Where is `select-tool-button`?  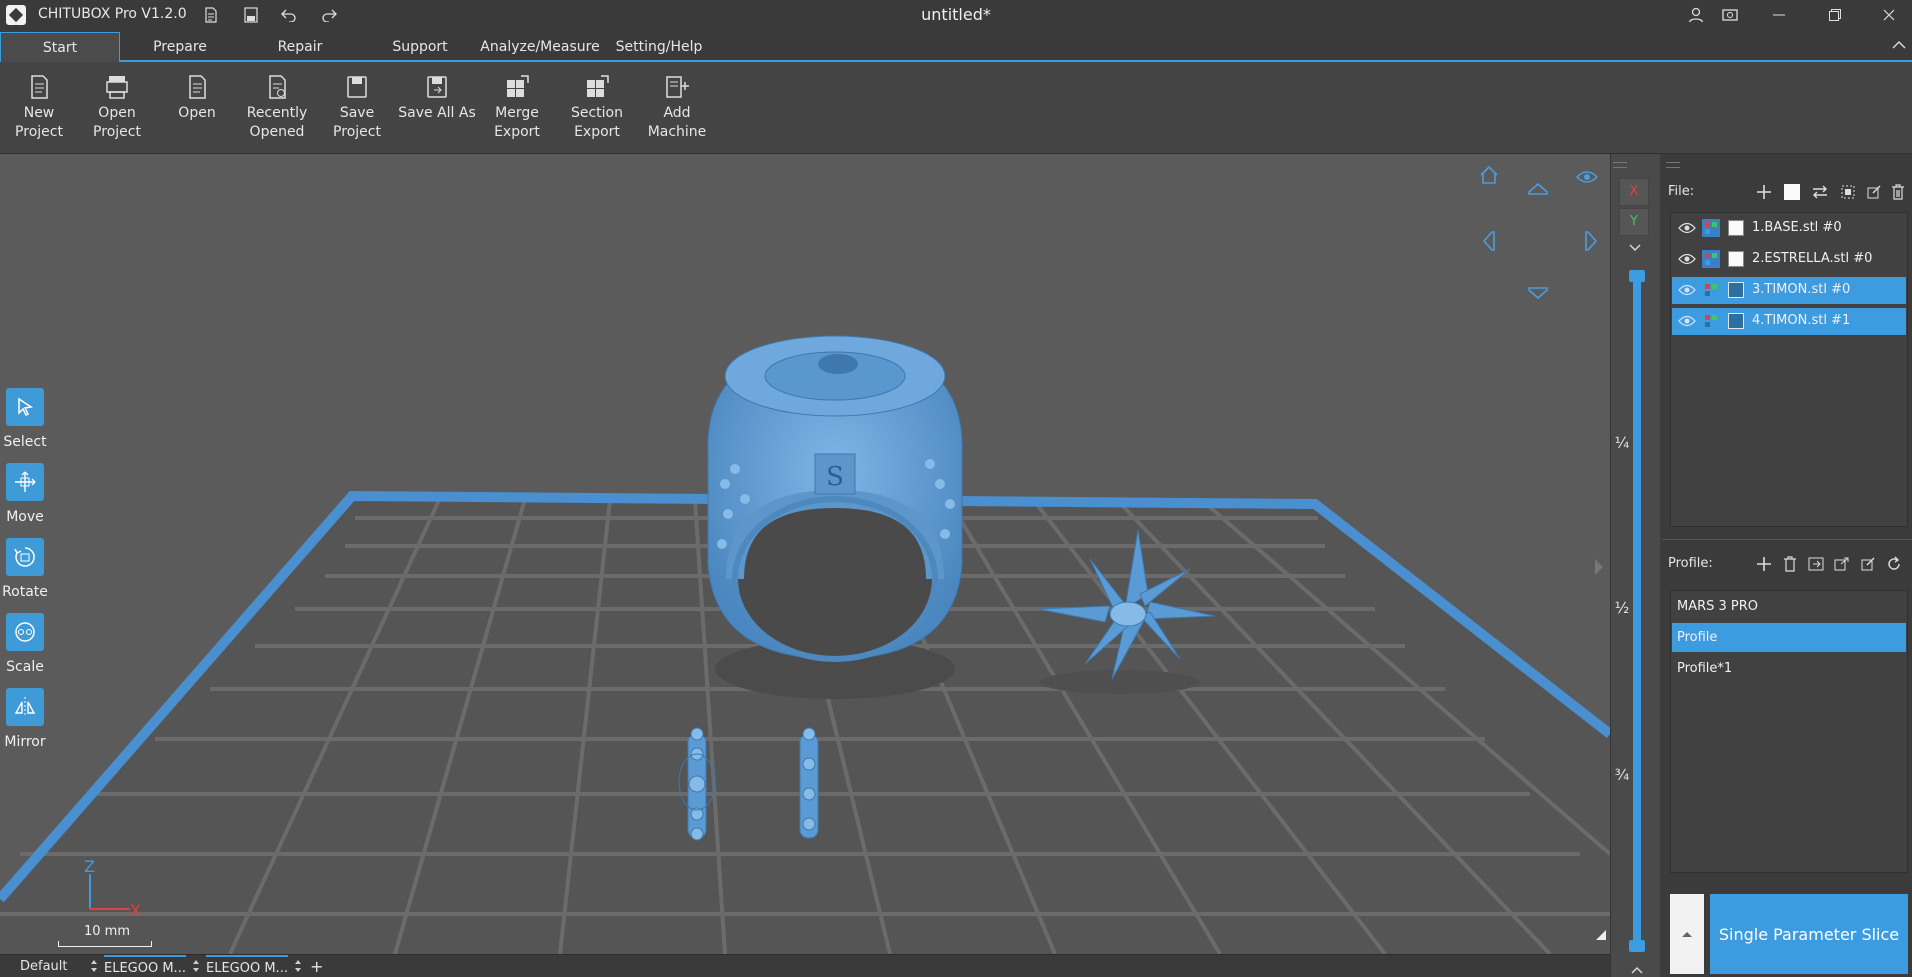 select-tool-button is located at coordinates (25, 407).